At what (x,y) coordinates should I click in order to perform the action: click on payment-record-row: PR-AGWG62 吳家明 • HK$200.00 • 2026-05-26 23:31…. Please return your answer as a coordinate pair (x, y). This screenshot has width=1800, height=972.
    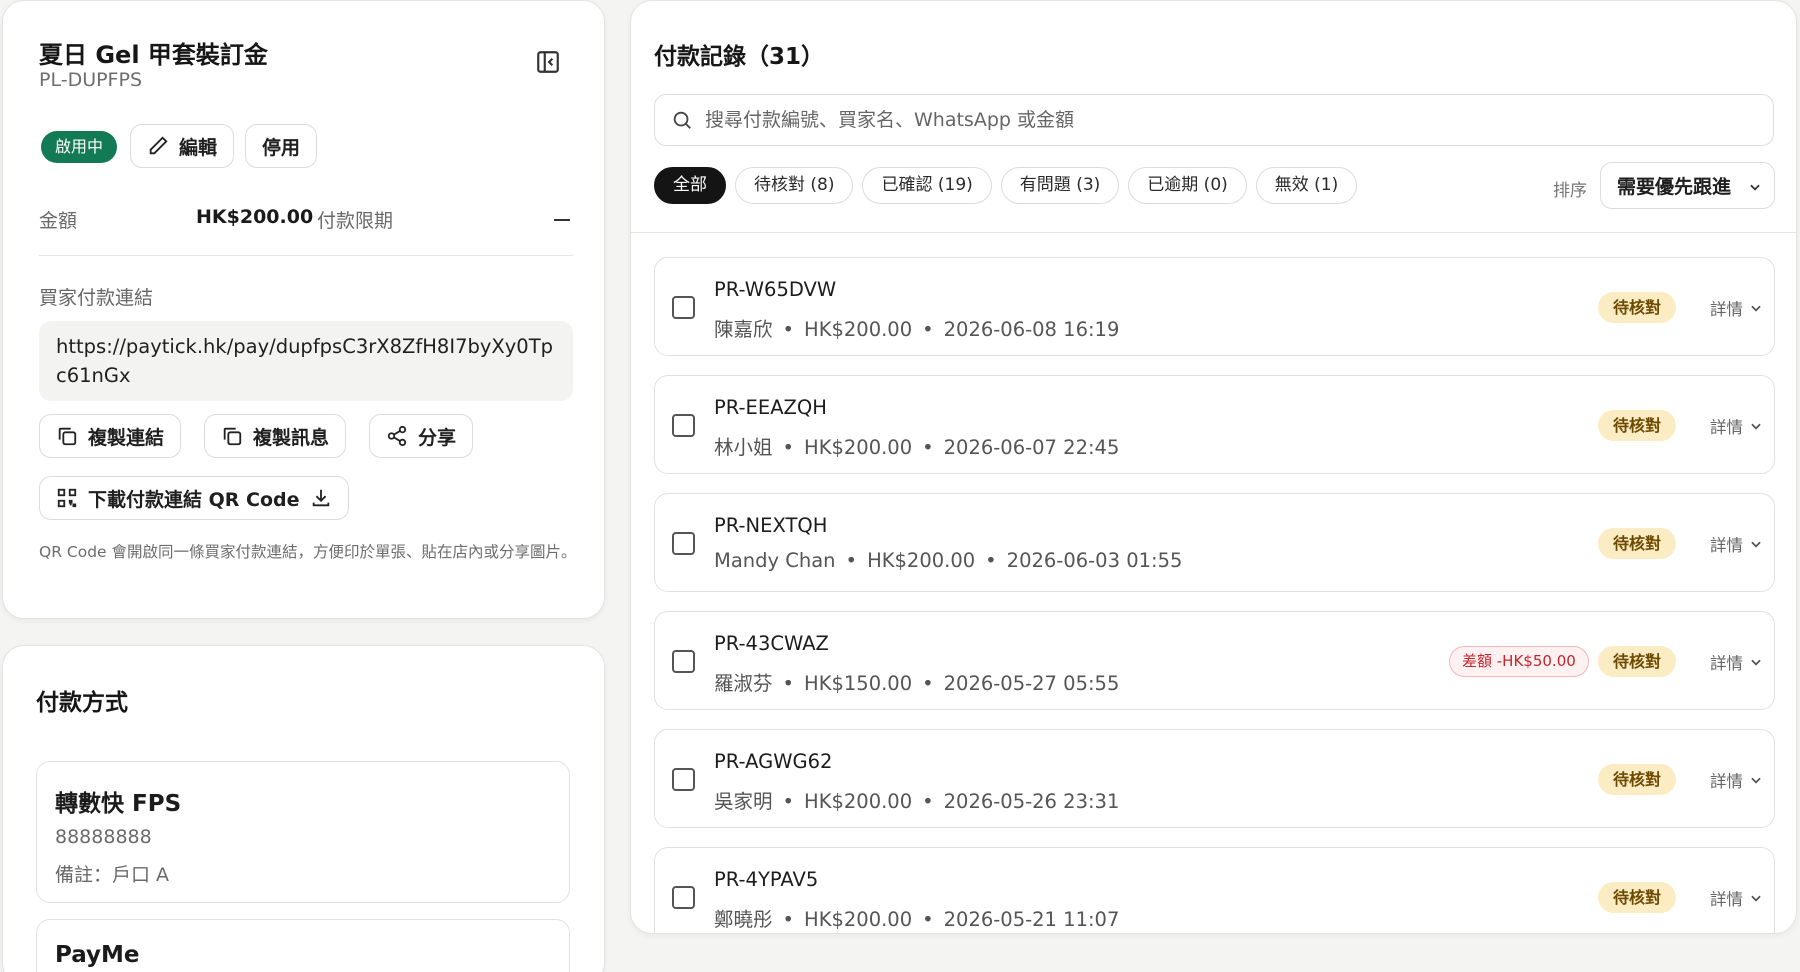
    Looking at the image, I should click on (1214, 778).